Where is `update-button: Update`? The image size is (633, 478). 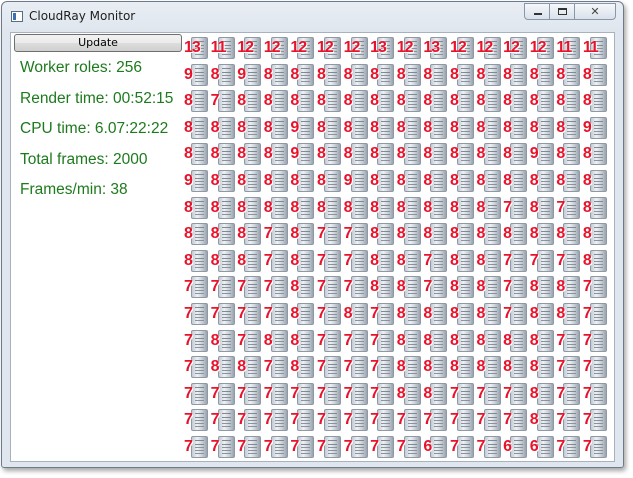
update-button: Update is located at coordinates (98, 43).